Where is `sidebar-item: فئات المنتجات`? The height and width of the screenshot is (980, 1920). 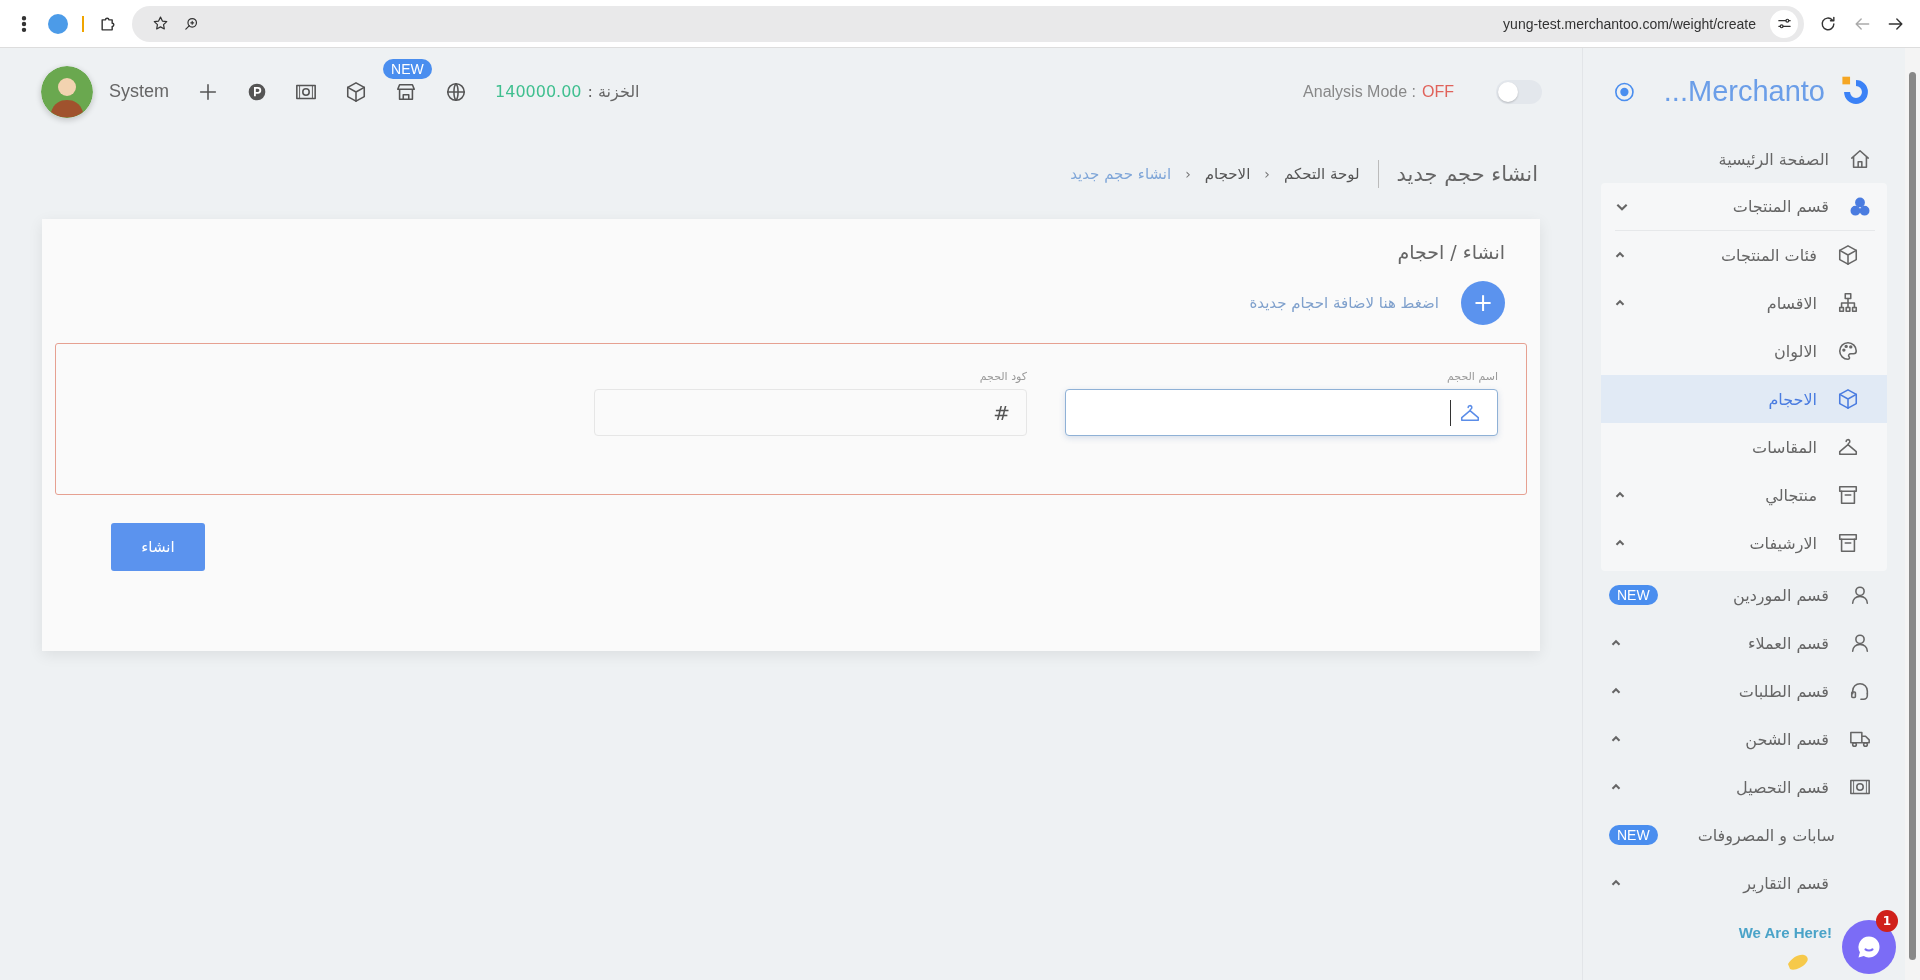 sidebar-item: فئات المنتجات is located at coordinates (1744, 255).